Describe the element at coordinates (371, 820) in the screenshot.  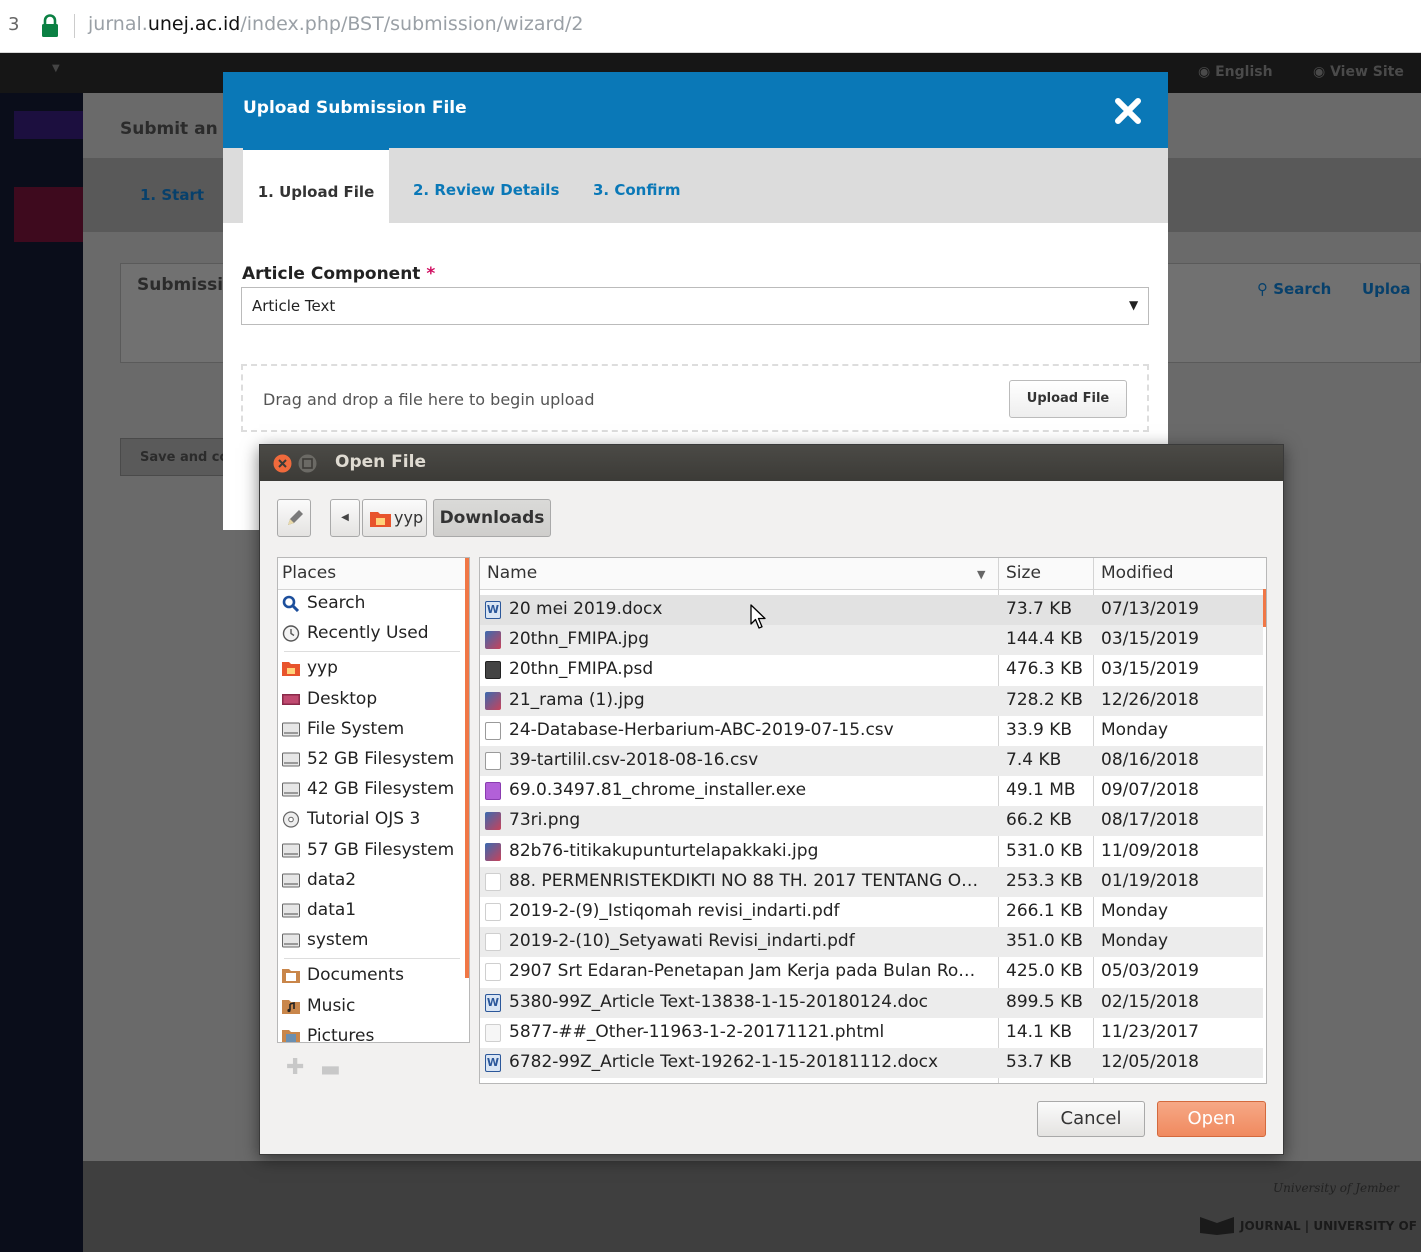
I see `place-item: Tutorial OJS 3` at that location.